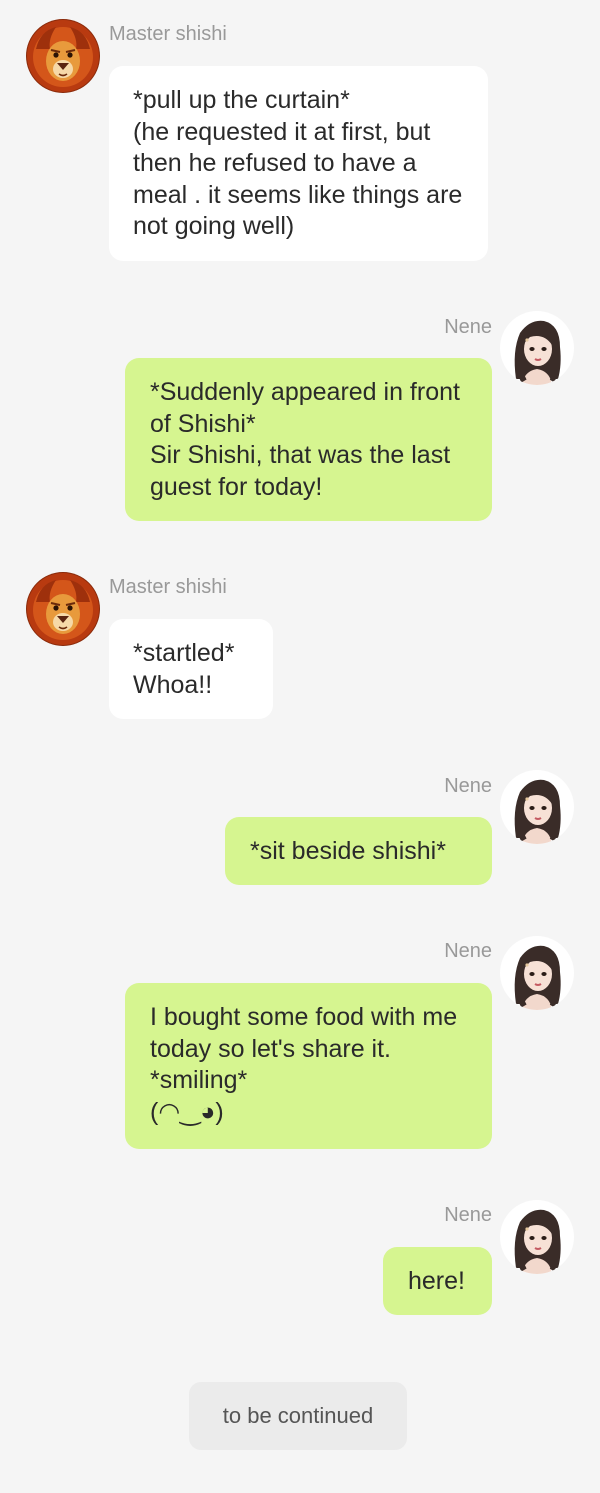 Image resolution: width=600 pixels, height=1493 pixels. Describe the element at coordinates (437, 1281) in the screenshot. I see `message-bubble: here!` at that location.